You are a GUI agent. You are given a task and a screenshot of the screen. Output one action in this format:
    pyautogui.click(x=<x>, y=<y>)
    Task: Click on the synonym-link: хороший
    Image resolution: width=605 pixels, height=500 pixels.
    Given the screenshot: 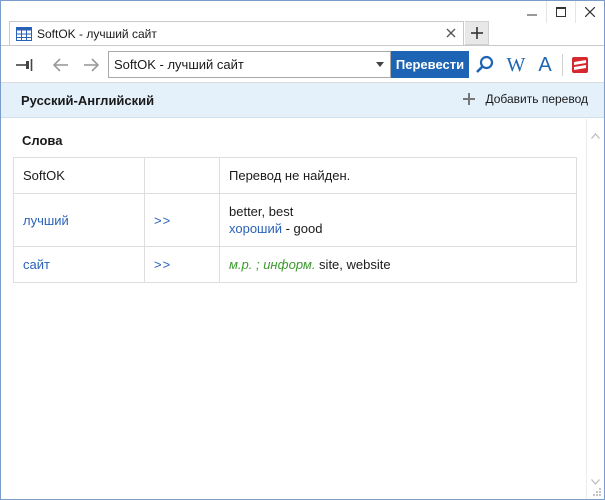 What is the action you would take?
    pyautogui.click(x=255, y=228)
    